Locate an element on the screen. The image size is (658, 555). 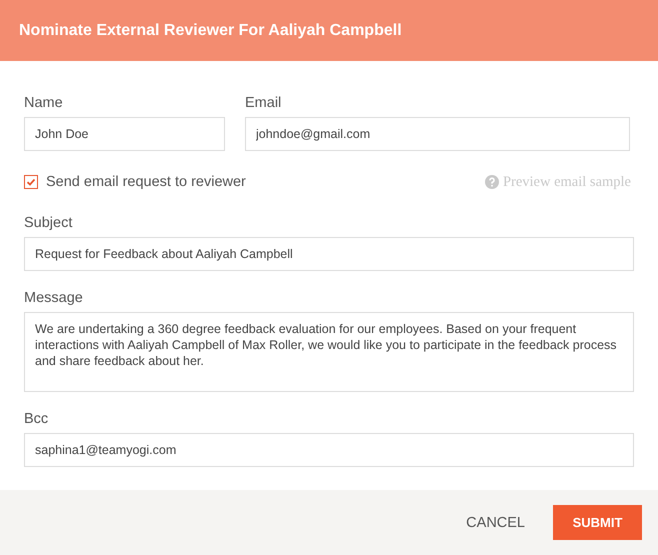
checkbox-label: Send email request to reviewer is located at coordinates (146, 182).